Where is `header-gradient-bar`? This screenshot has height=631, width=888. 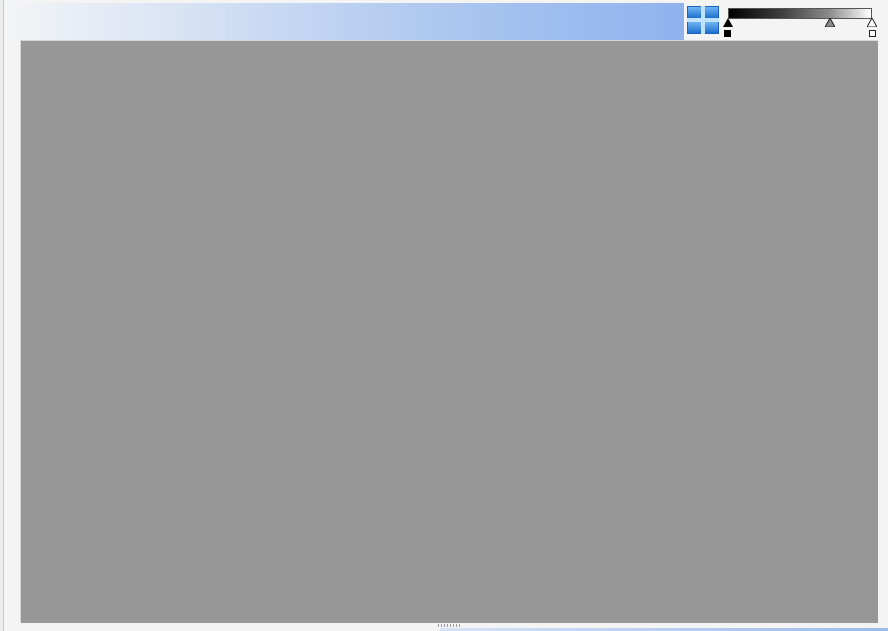
header-gradient-bar is located at coordinates (344, 21).